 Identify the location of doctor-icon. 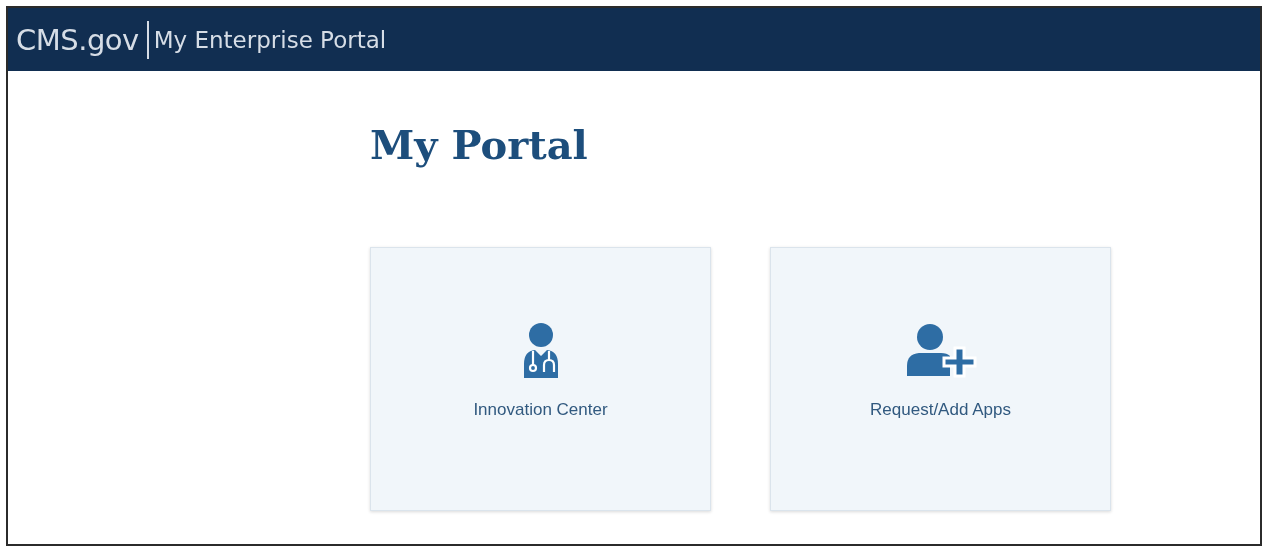
(540, 350).